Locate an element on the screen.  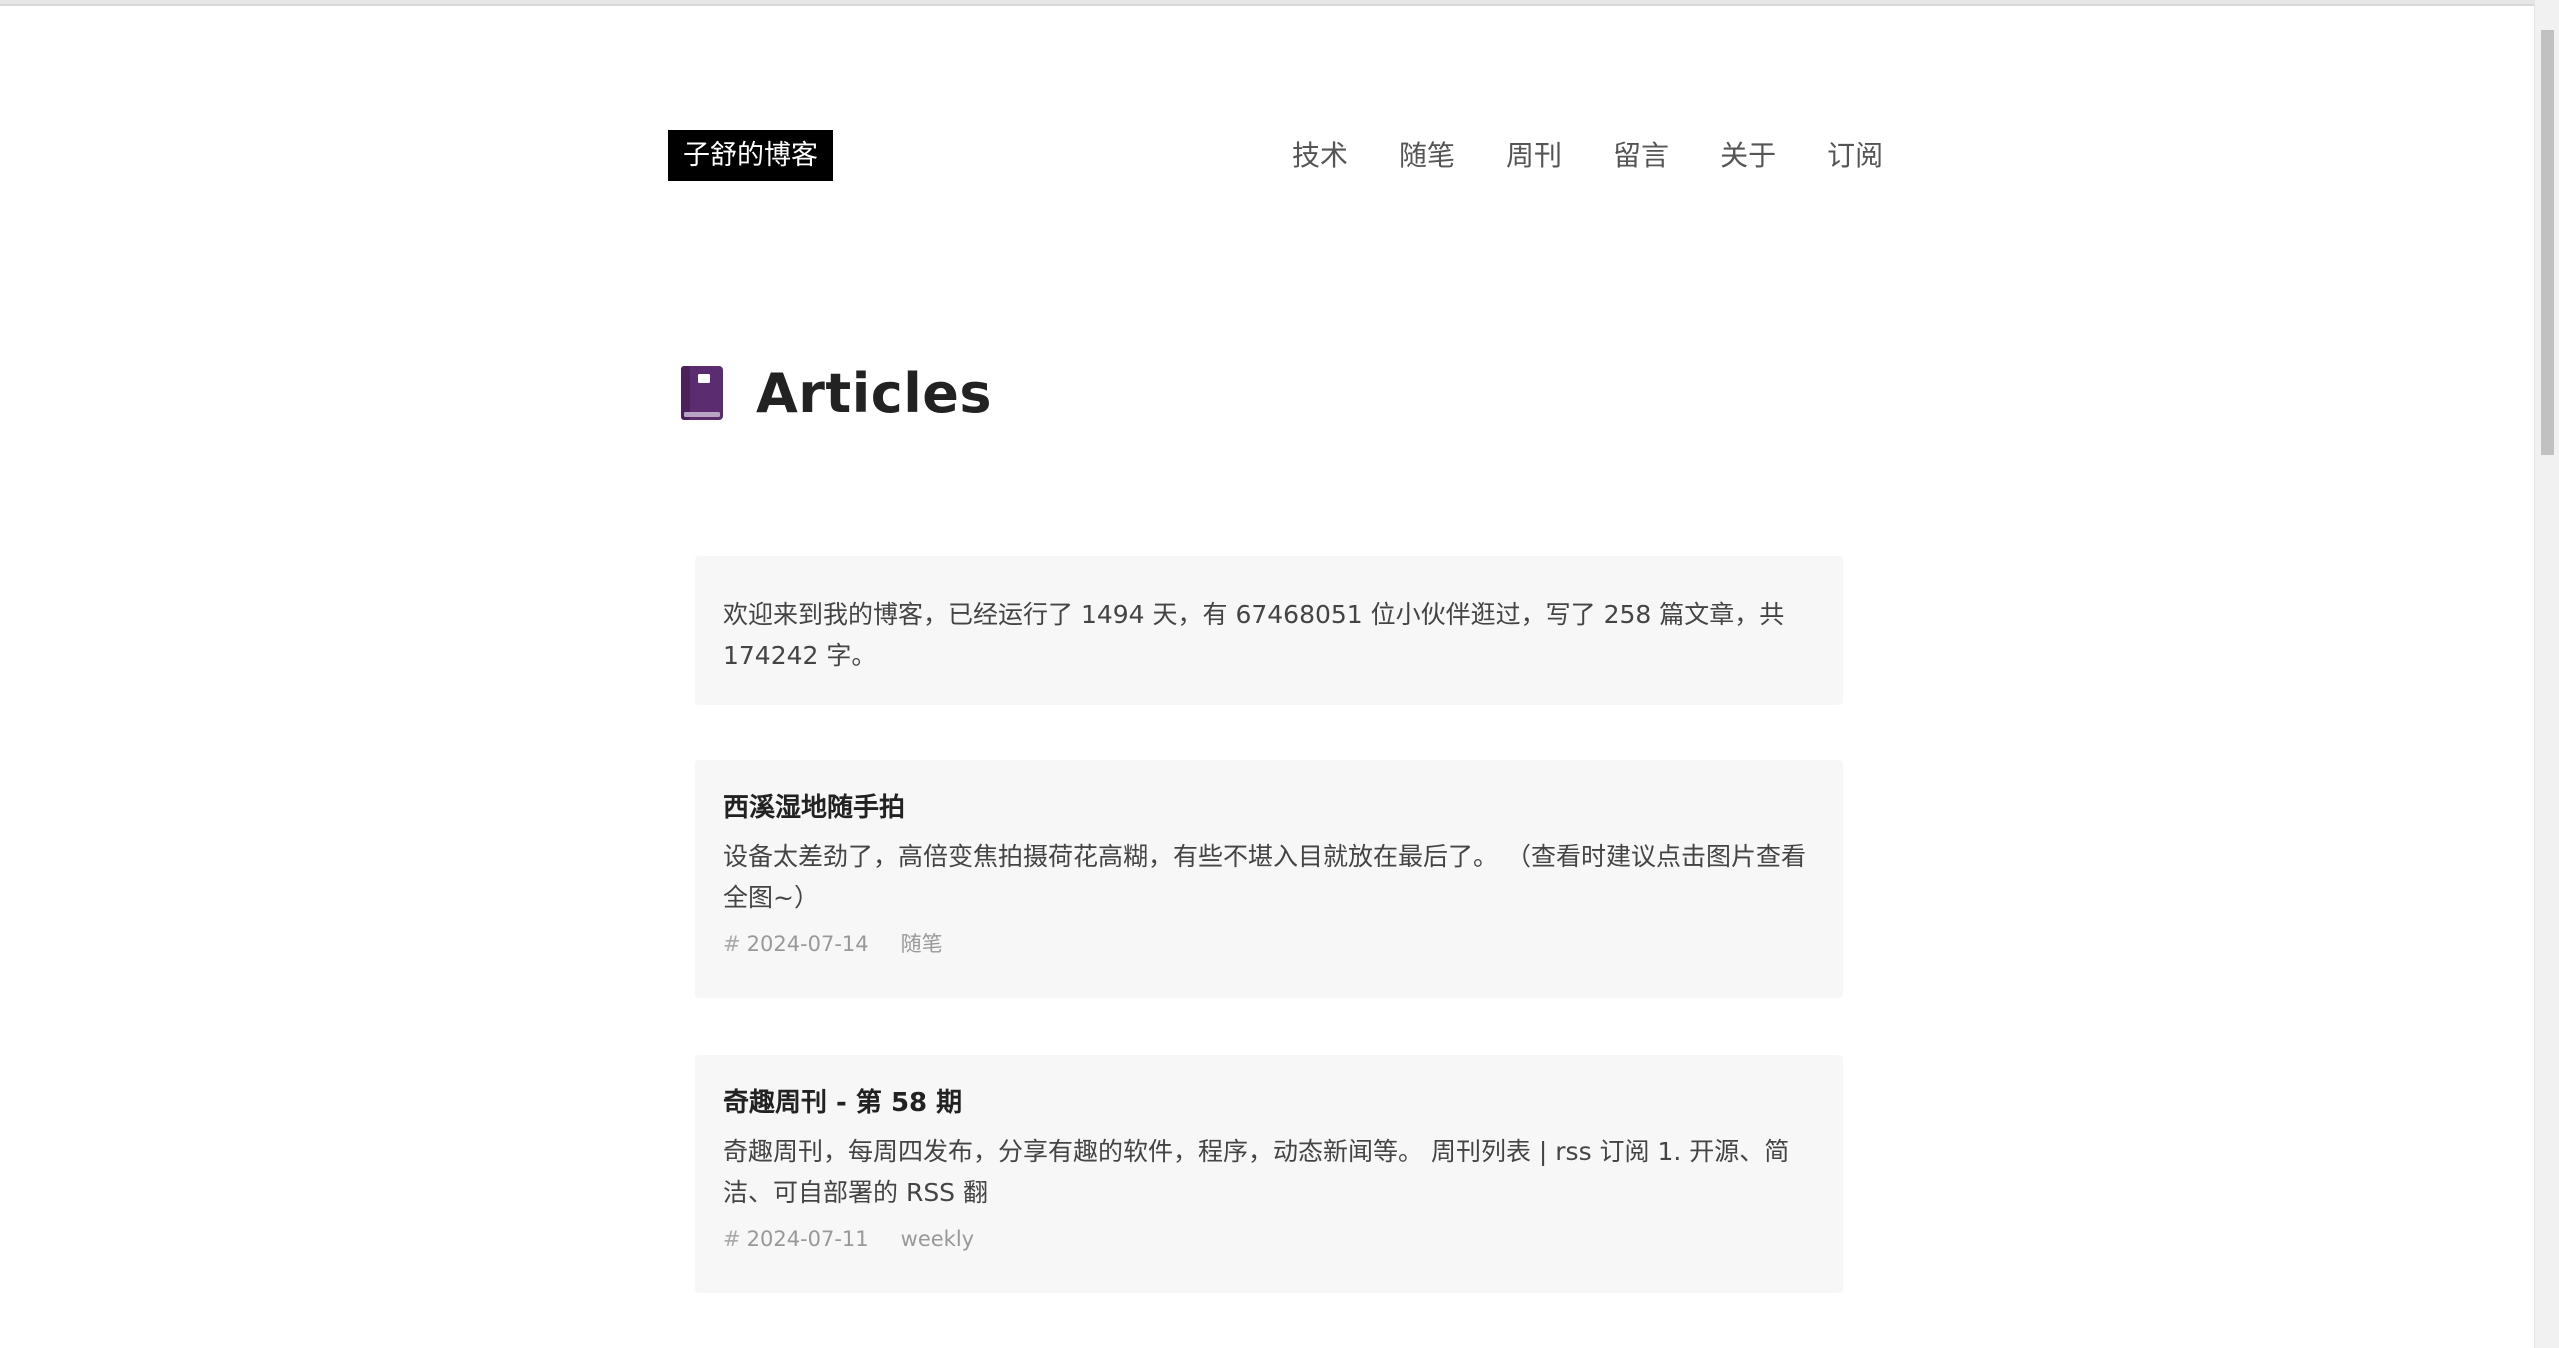
nav-item-weekly: 周刊 is located at coordinates (1534, 156).